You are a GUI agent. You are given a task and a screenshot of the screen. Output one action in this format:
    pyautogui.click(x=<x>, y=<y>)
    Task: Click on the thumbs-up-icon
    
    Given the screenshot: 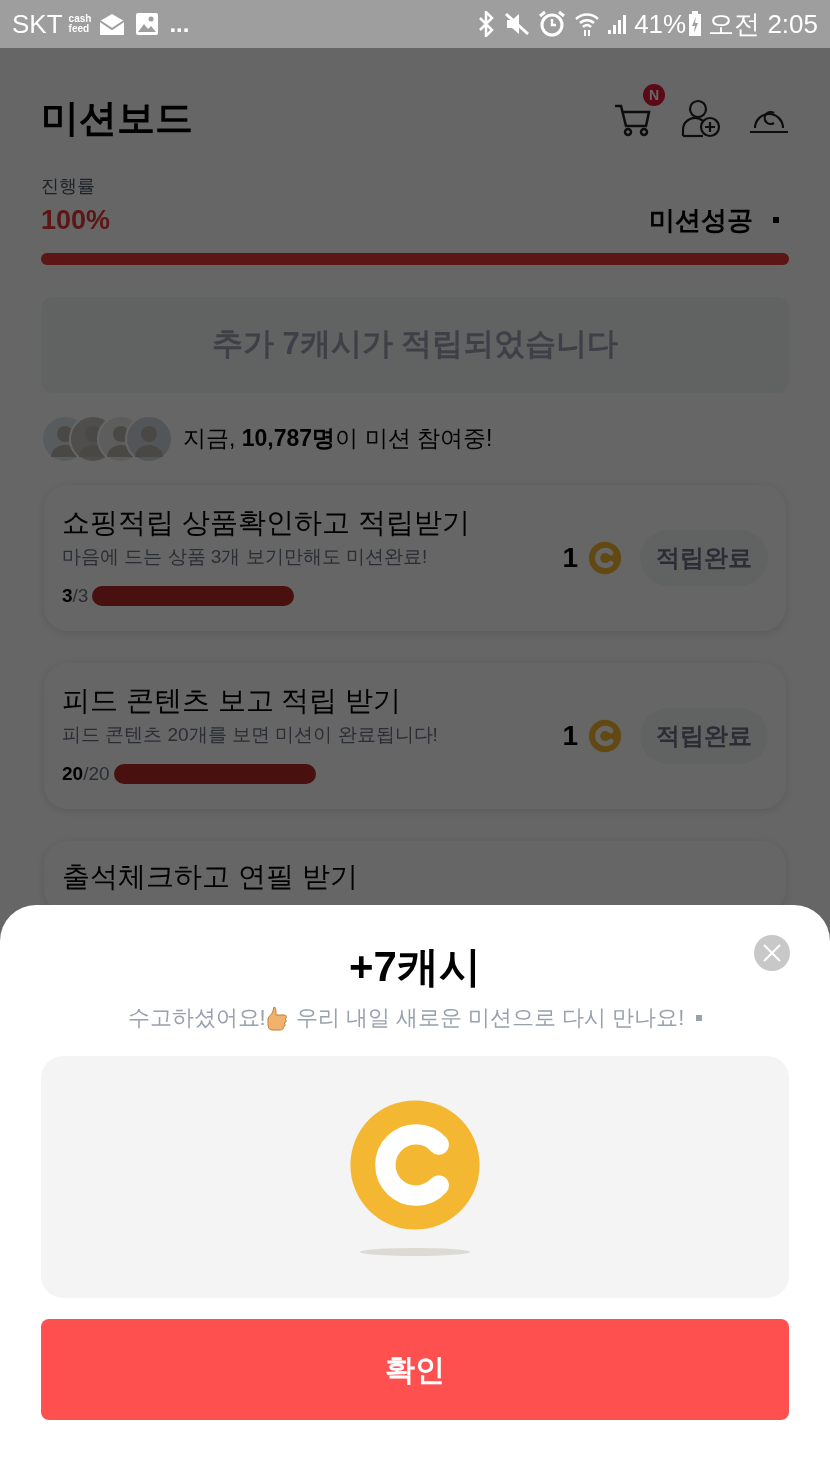 What is the action you would take?
    pyautogui.click(x=276, y=1017)
    